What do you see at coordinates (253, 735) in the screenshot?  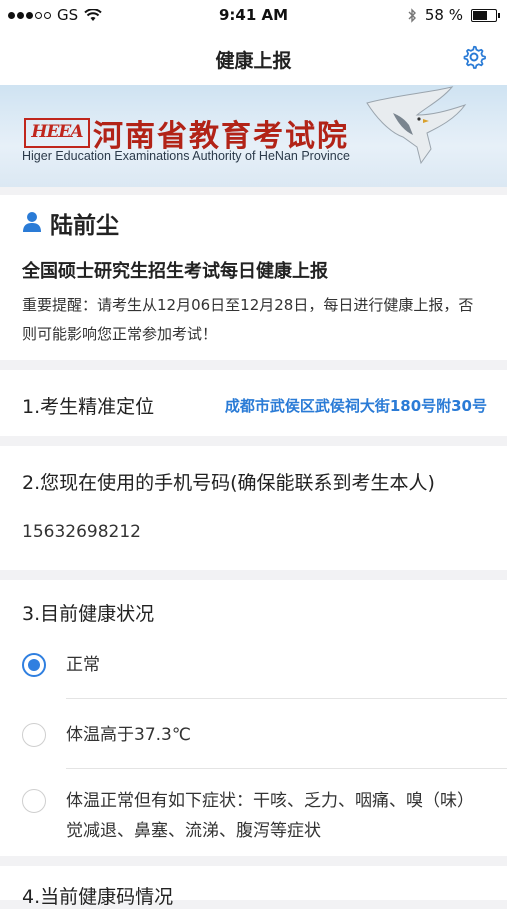 I see `health-option-fever: 体温高于37.3℃` at bounding box center [253, 735].